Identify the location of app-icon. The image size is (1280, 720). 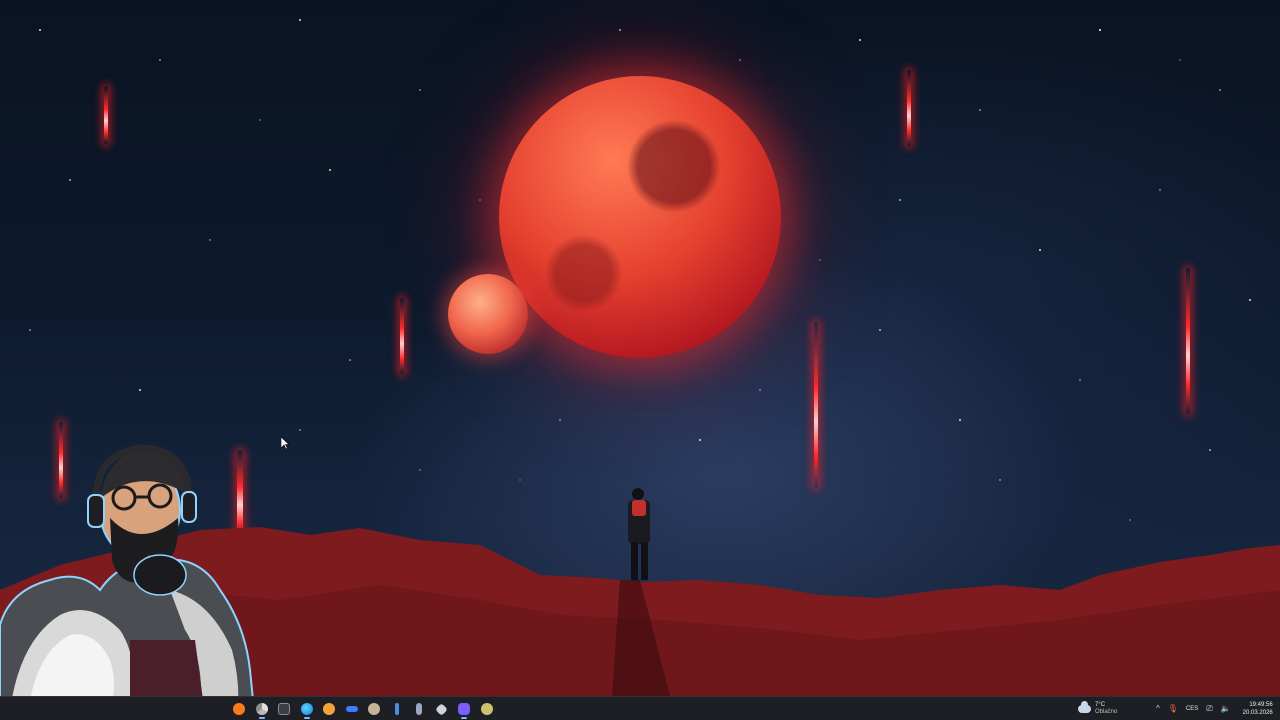
(329, 709).